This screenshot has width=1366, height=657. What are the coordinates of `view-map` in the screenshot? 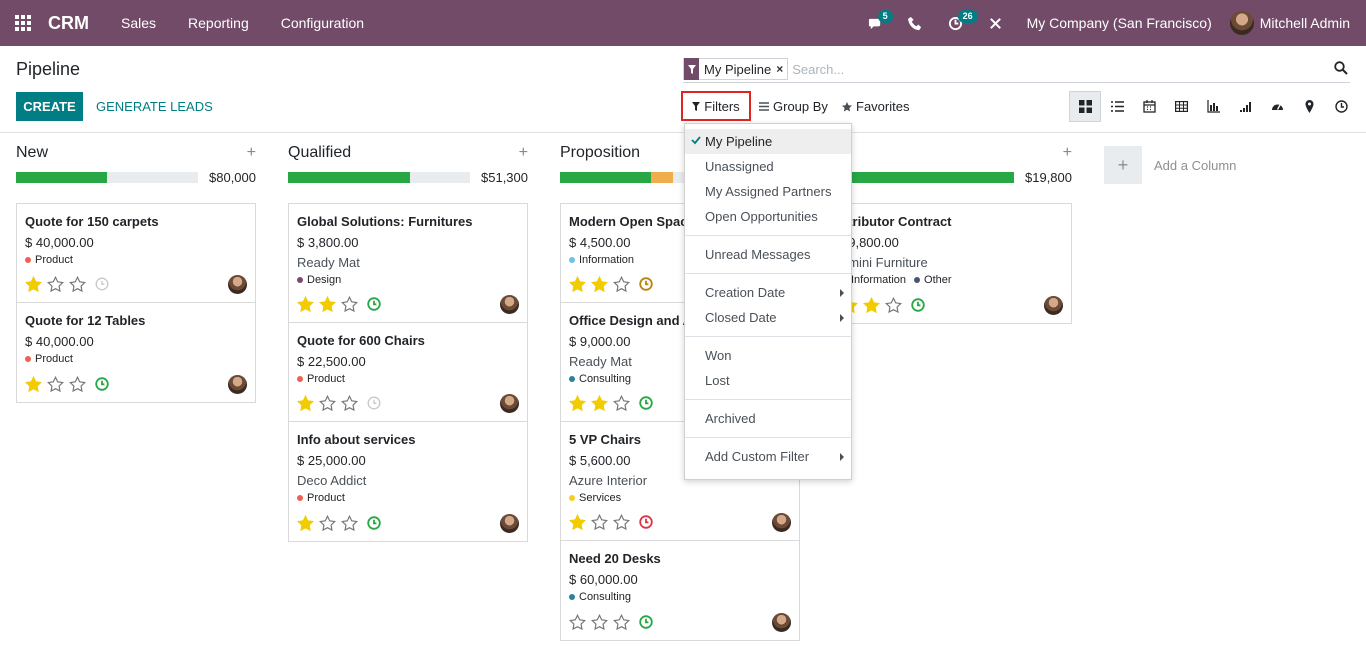 It's located at (1309, 106).